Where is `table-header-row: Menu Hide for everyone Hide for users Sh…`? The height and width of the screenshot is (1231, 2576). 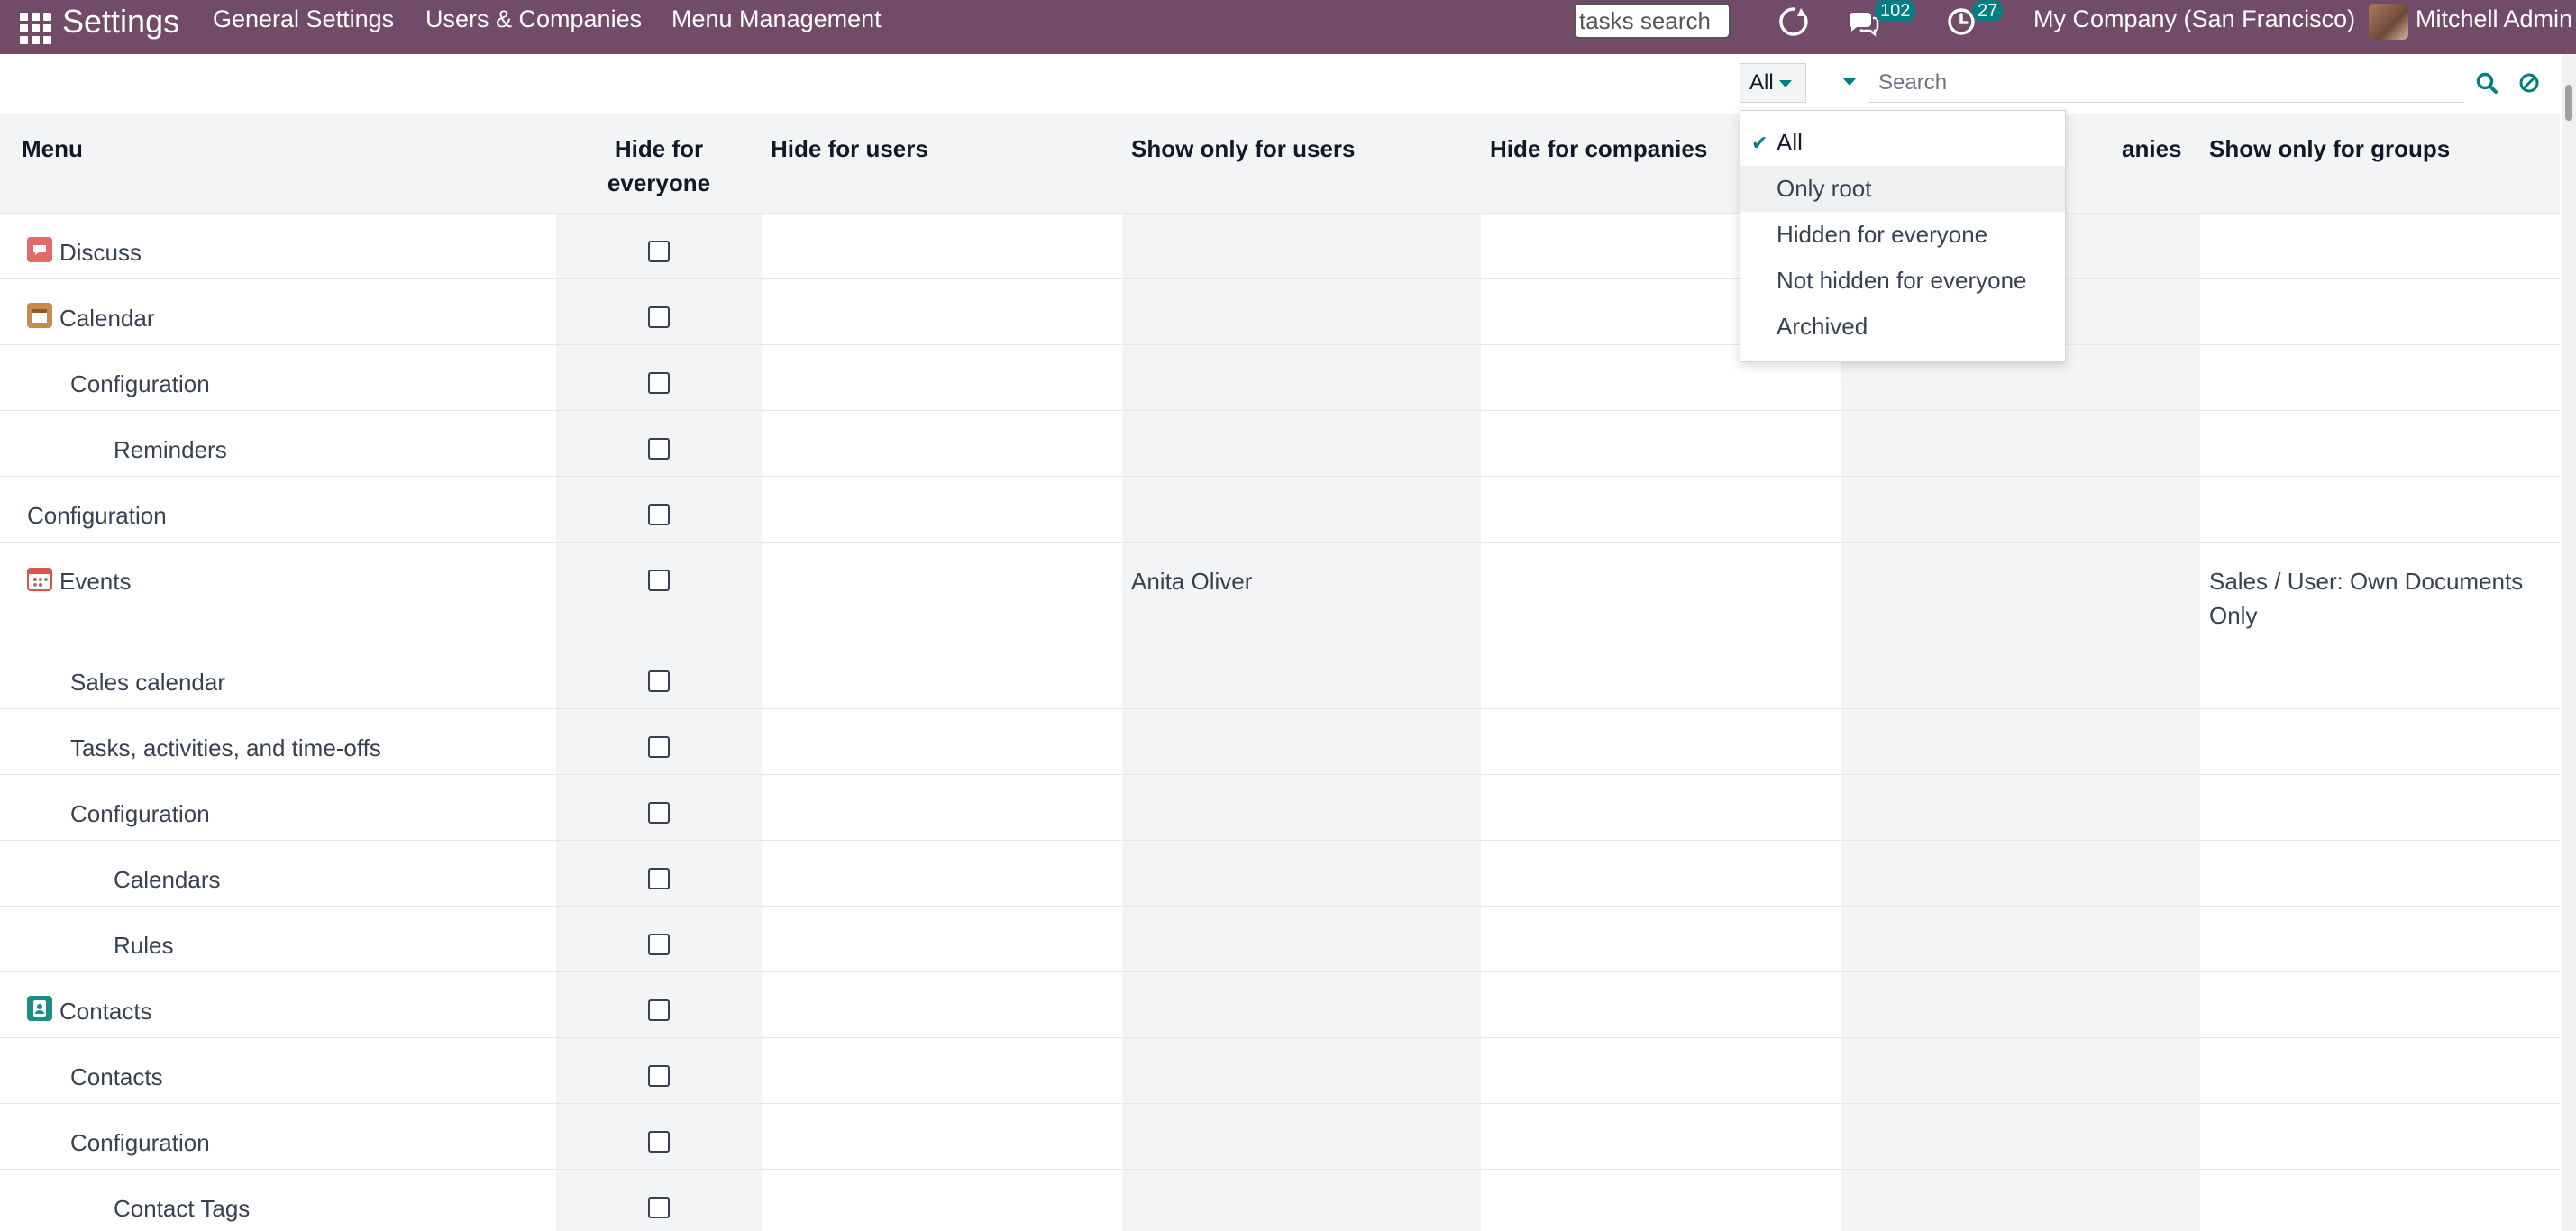 table-header-row: Menu Hide for everyone Hide for users Sh… is located at coordinates (1280, 163).